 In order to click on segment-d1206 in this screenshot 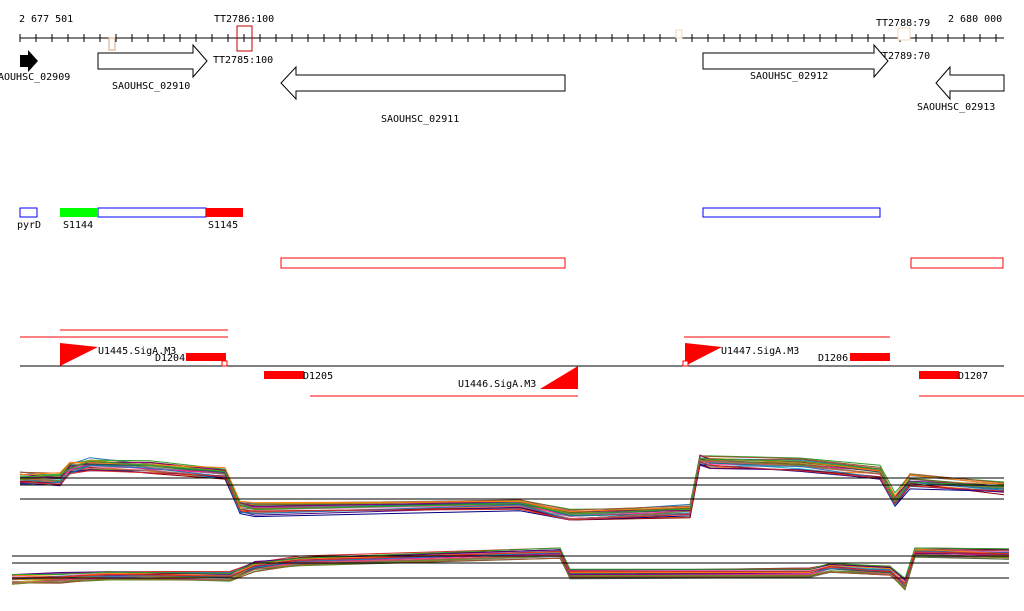, I will do `click(870, 357)`.